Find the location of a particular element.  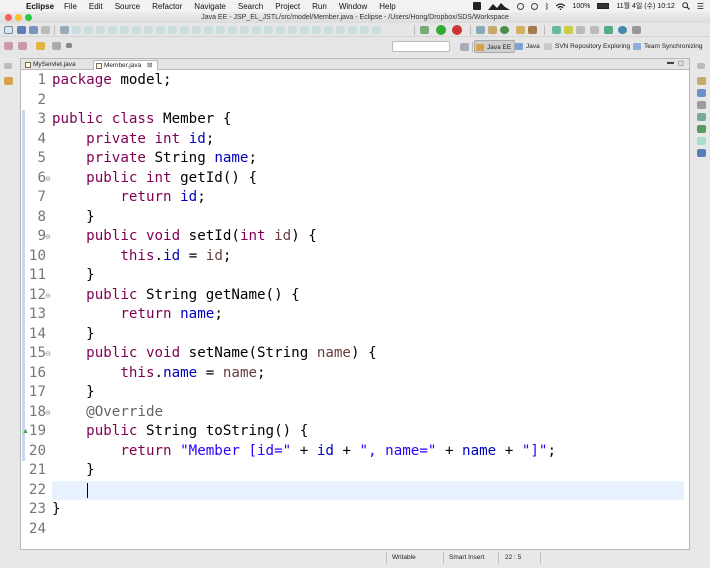

spotlight-icon is located at coordinates (686, 6).